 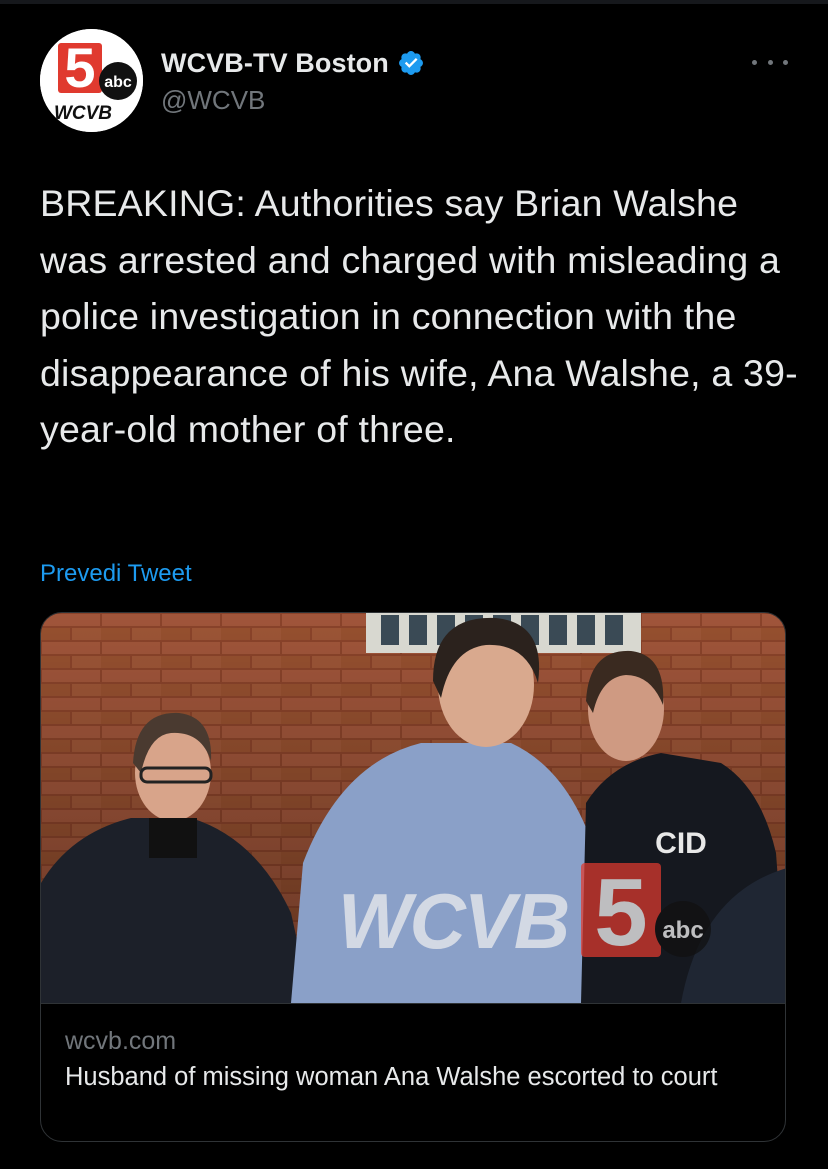 I want to click on jacket-text: CID, so click(x=681, y=843).